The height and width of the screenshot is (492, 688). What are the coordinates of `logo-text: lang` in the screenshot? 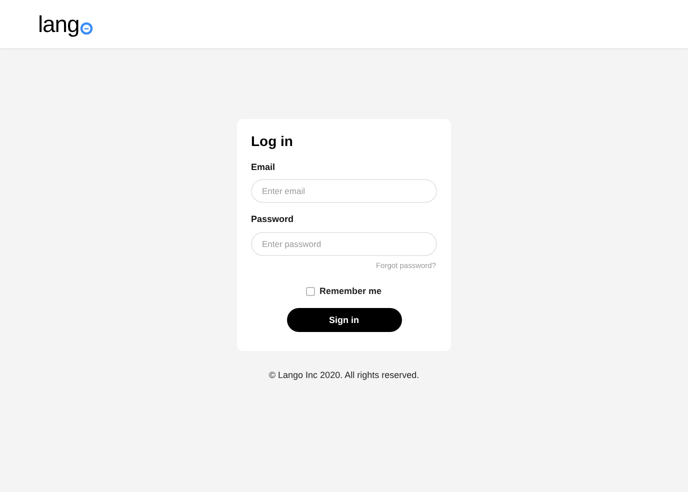 It's located at (59, 24).